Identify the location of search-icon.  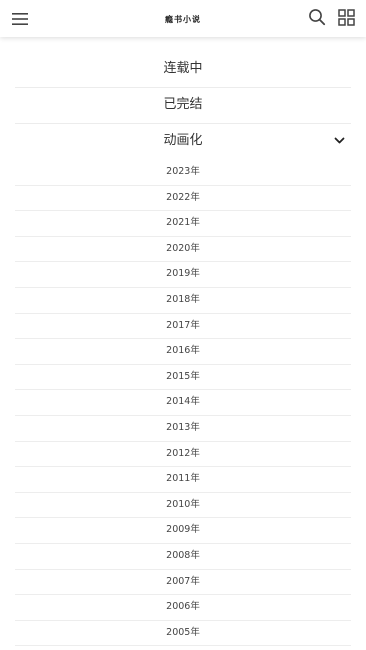
(317, 17).